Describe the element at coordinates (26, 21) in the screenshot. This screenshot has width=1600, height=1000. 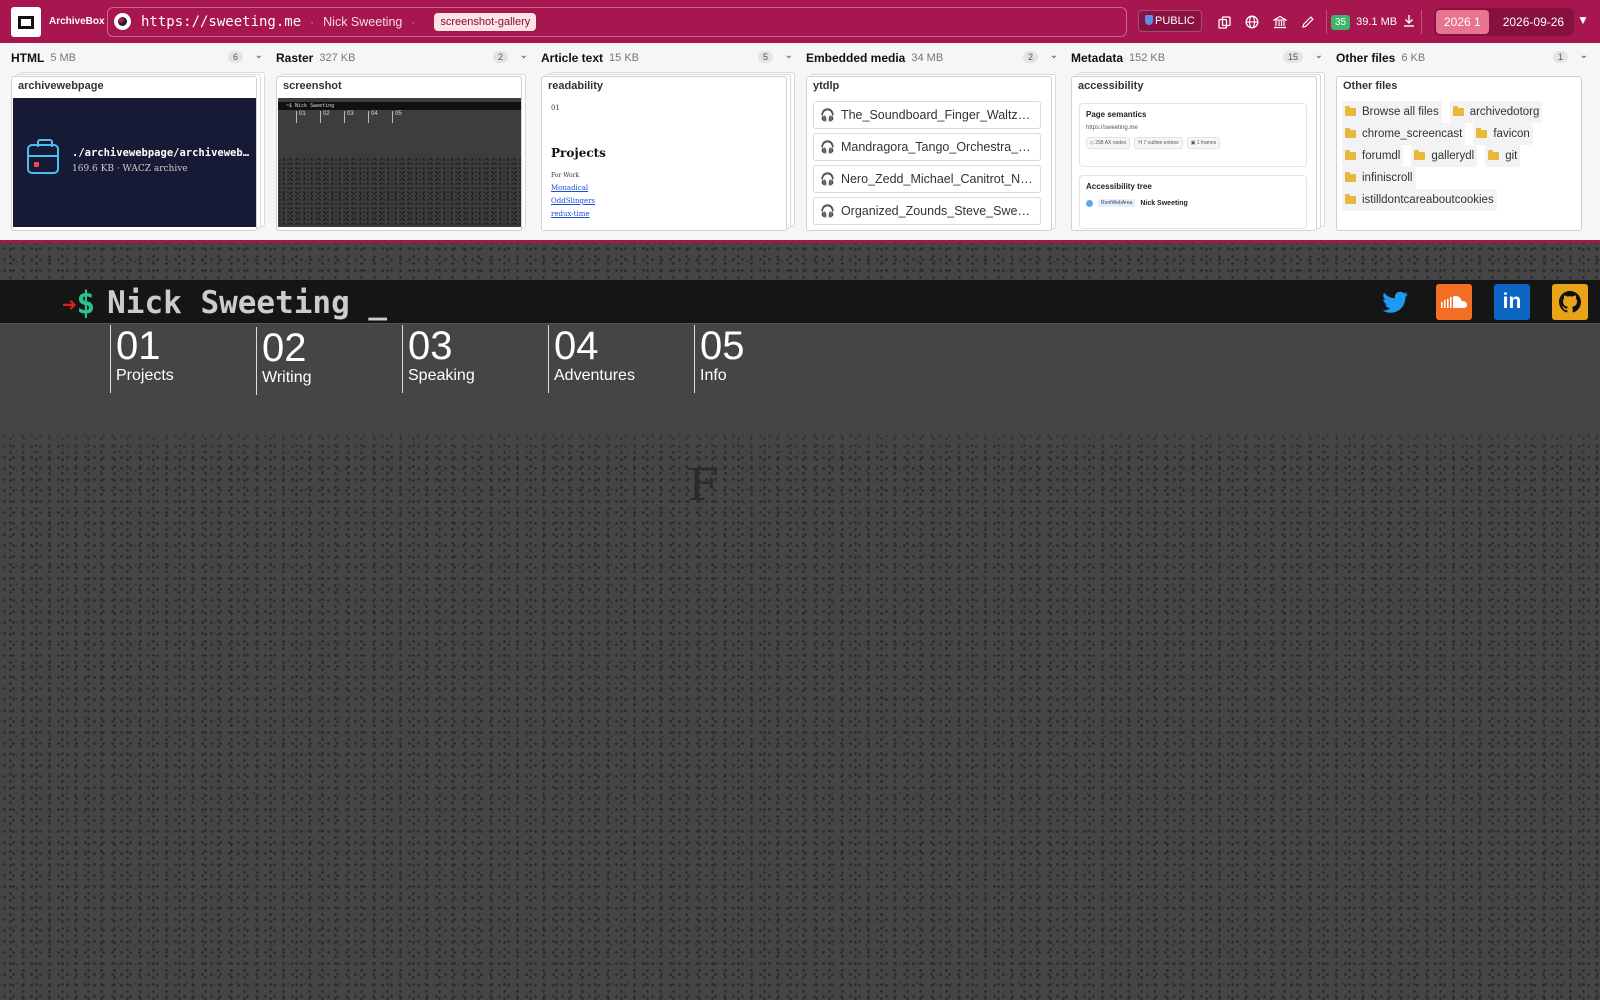
I see `archivebox-logo-icon` at that location.